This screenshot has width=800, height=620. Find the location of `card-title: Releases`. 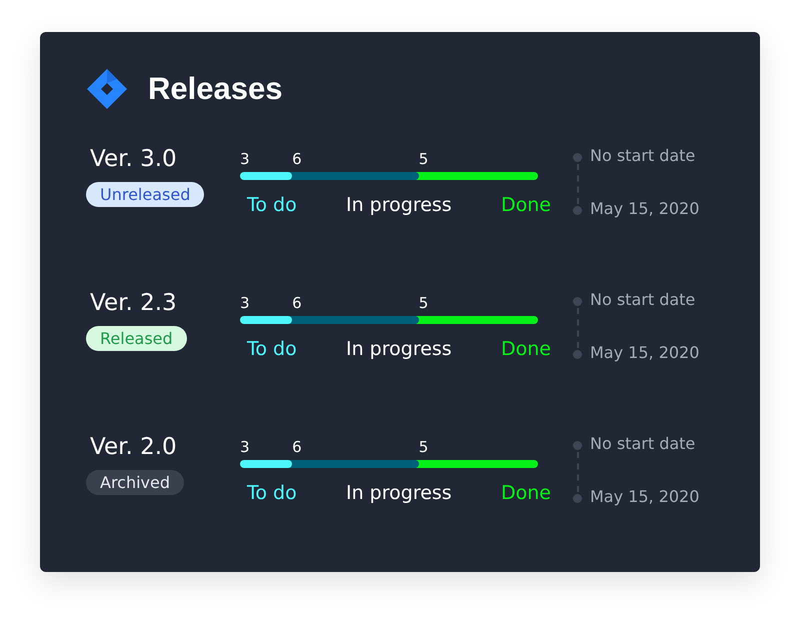

card-title: Releases is located at coordinates (215, 89).